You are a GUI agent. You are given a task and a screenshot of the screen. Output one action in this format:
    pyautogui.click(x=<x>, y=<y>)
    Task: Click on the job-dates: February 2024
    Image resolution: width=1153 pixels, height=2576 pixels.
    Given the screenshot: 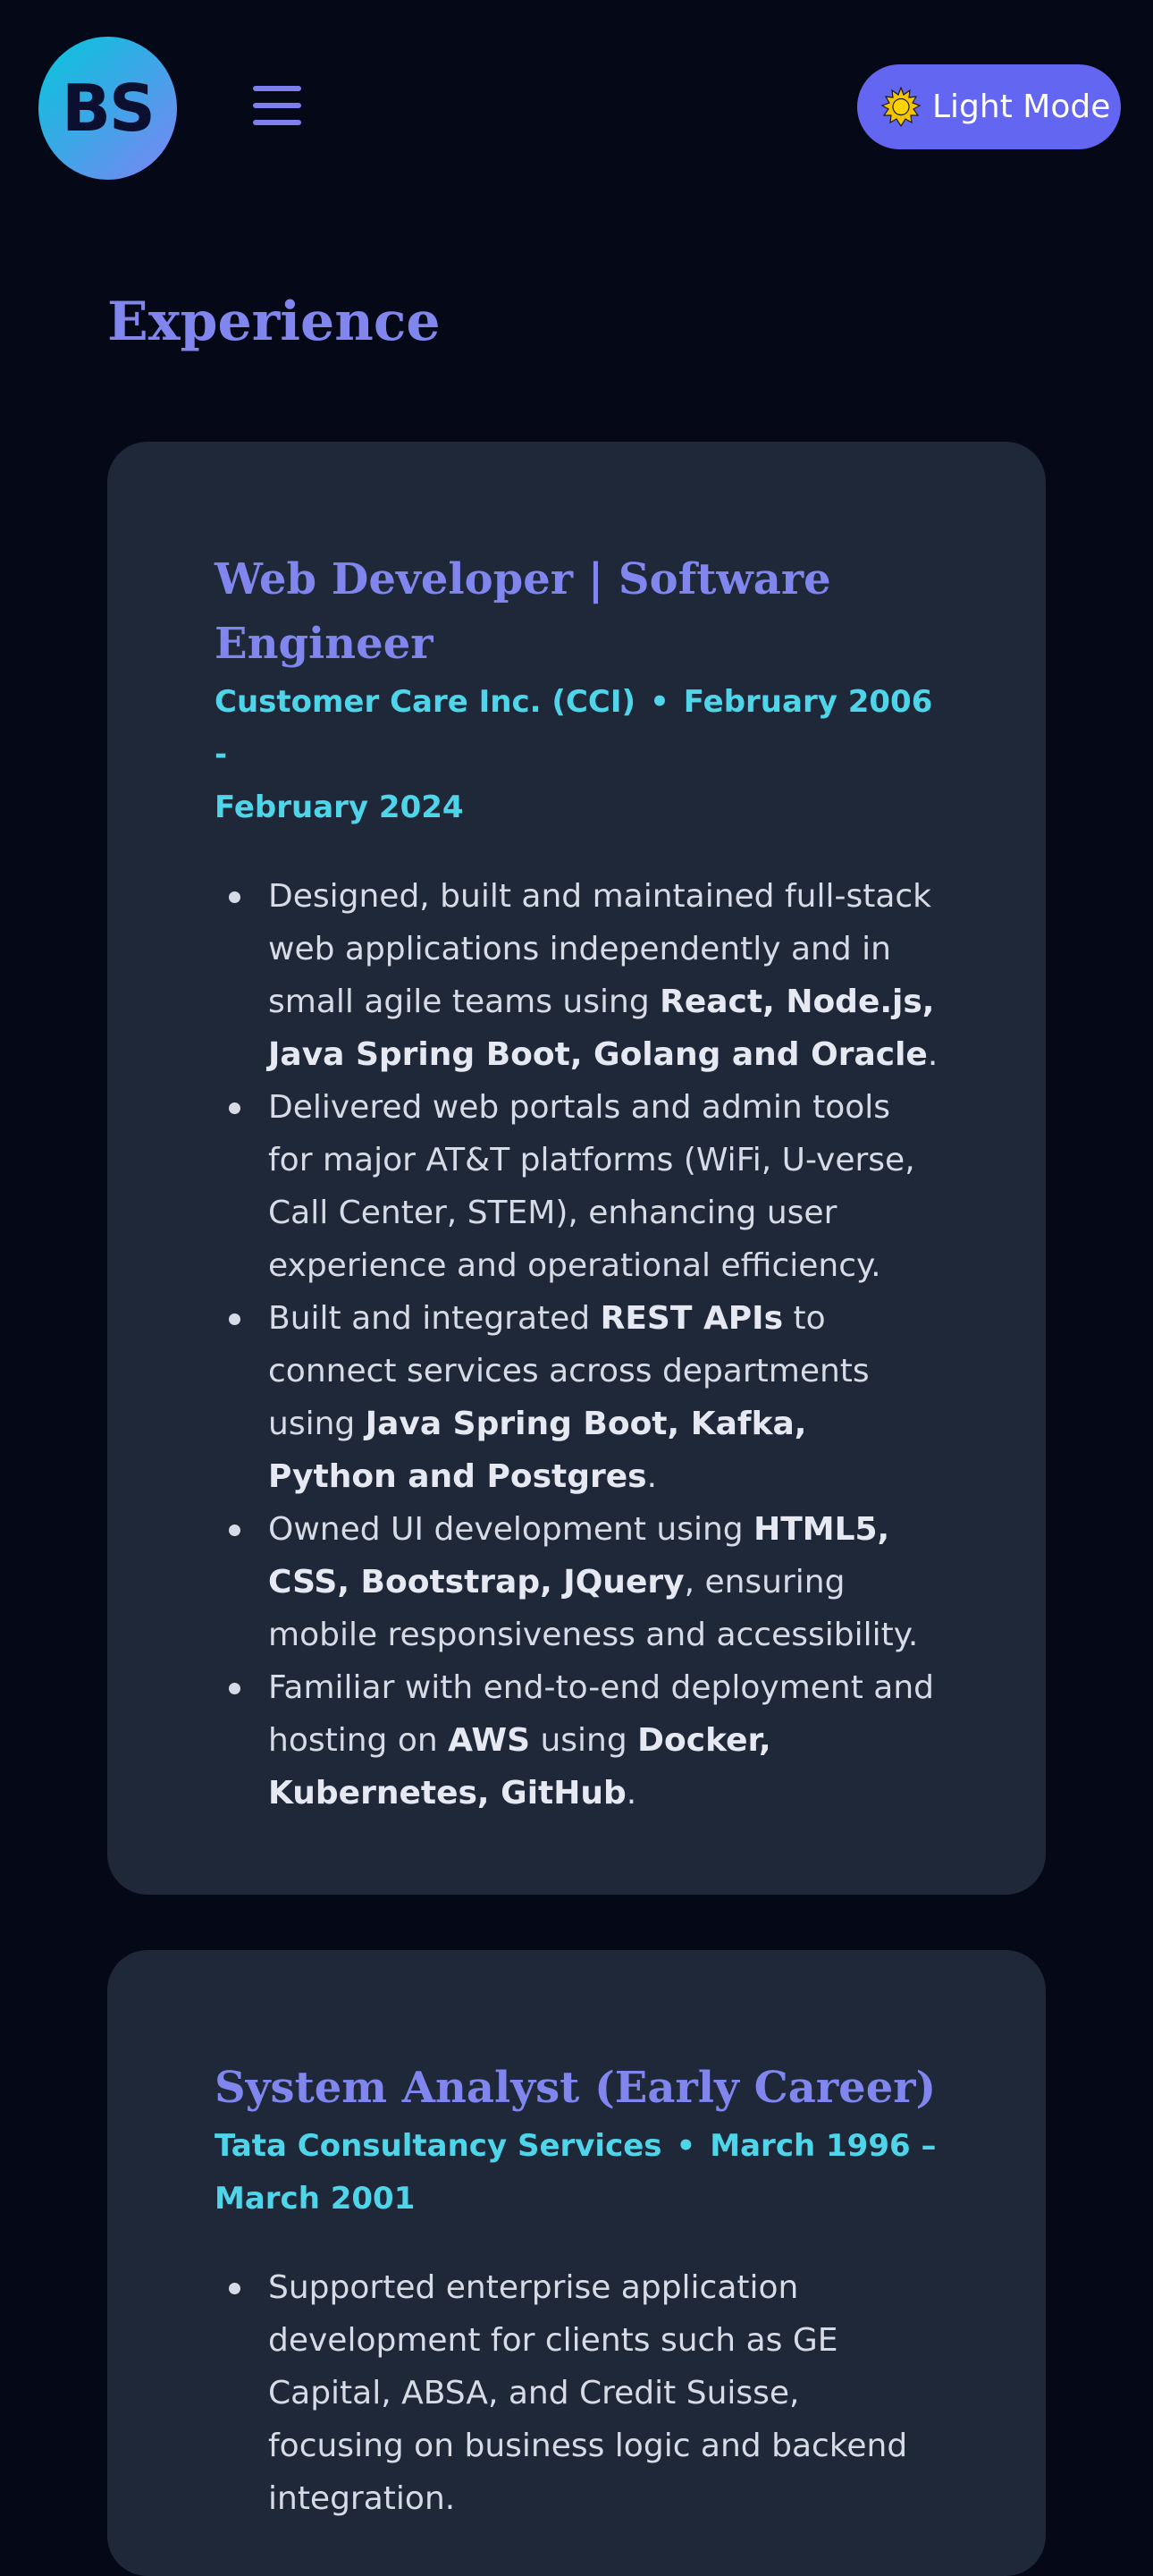 What is the action you would take?
    pyautogui.click(x=339, y=807)
    